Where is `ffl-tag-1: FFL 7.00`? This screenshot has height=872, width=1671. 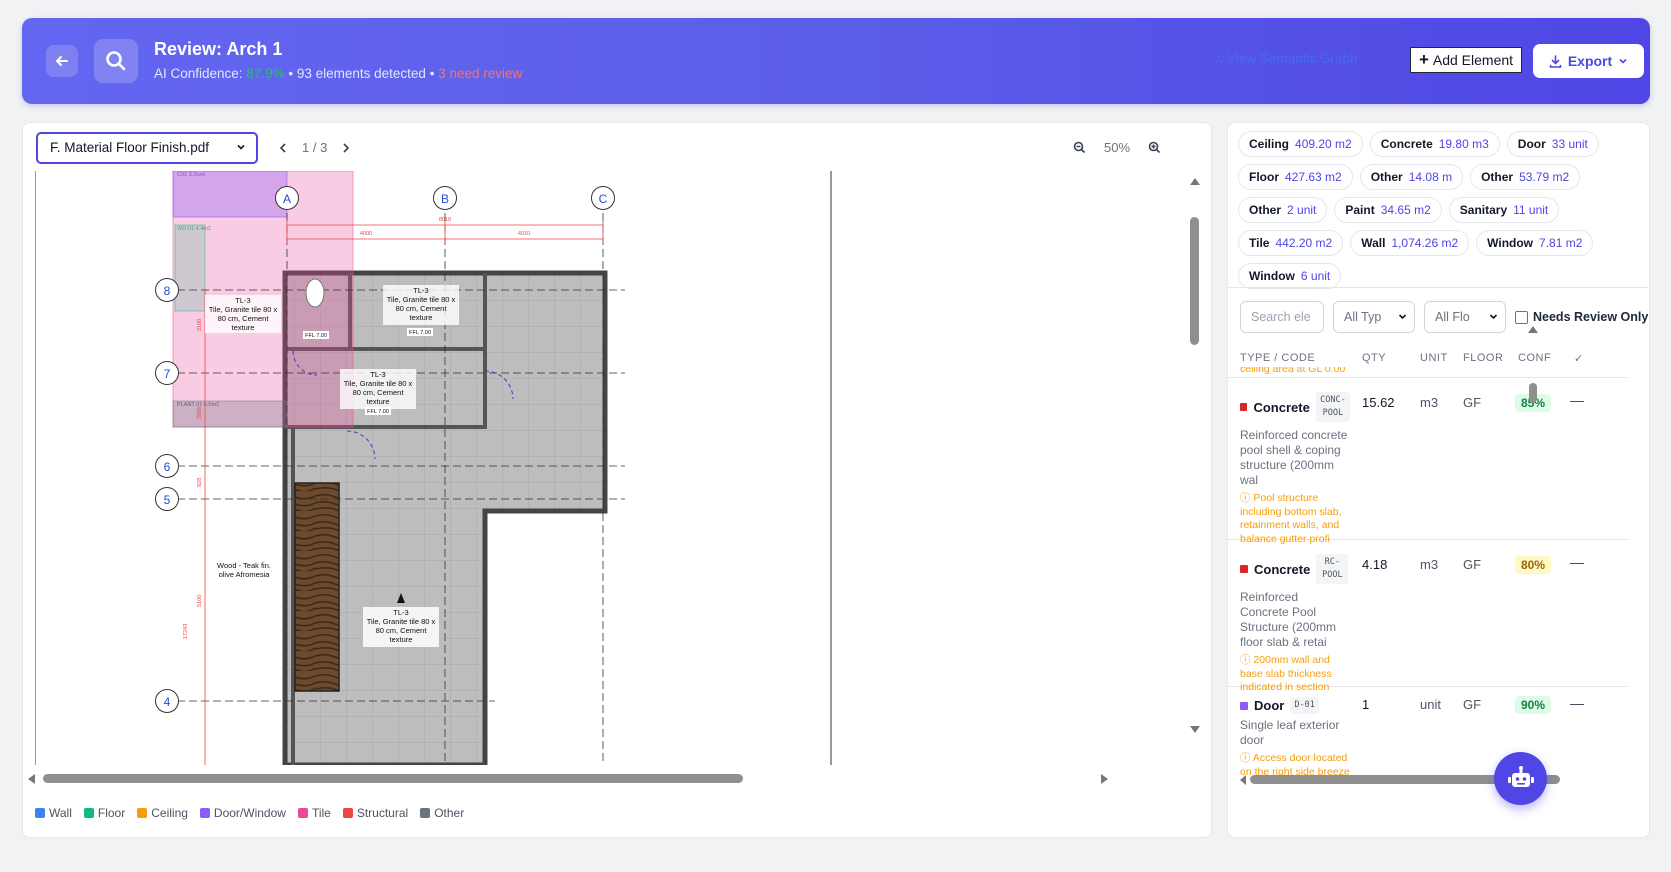 ffl-tag-1: FFL 7.00 is located at coordinates (316, 336).